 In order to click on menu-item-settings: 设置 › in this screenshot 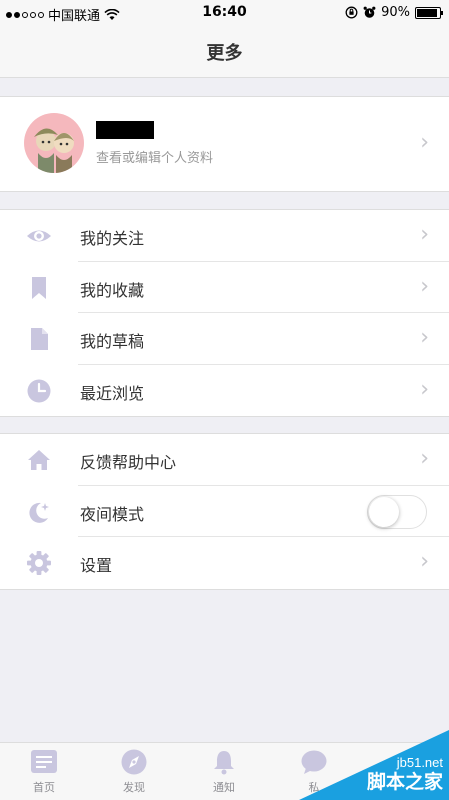, I will do `click(224, 563)`.